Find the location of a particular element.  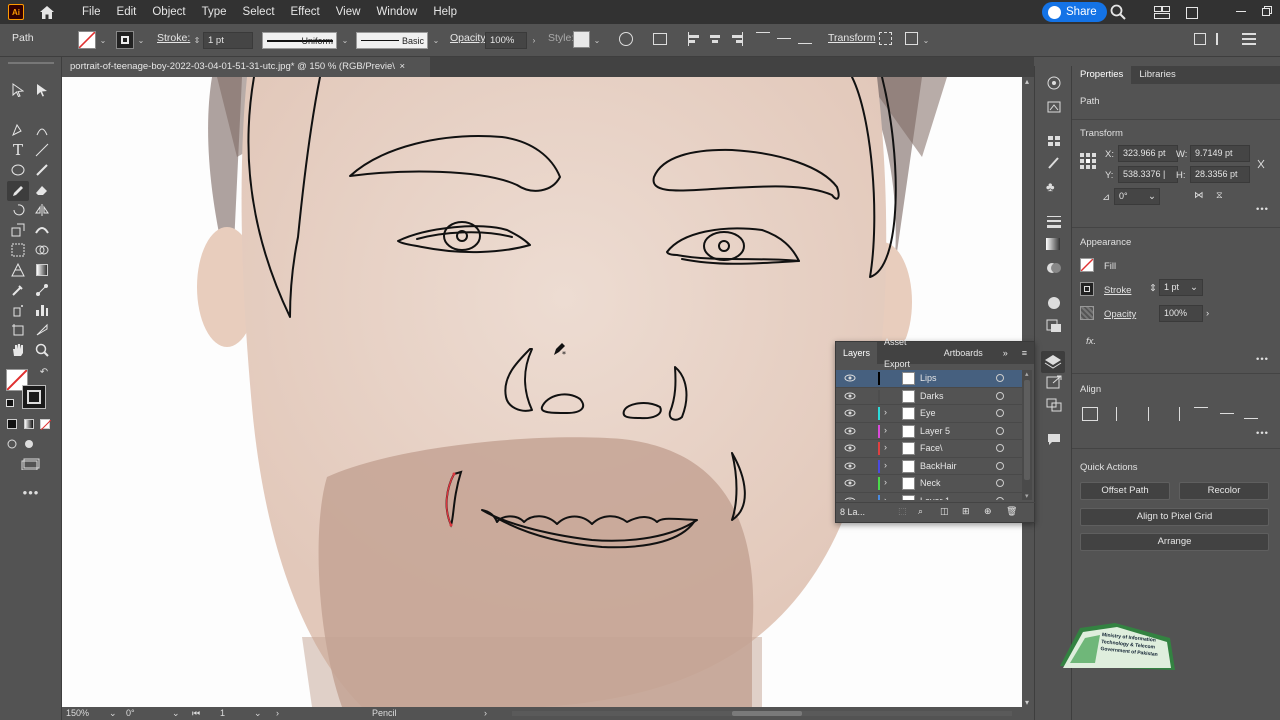

selection-tool-icon is located at coordinates (18, 90).